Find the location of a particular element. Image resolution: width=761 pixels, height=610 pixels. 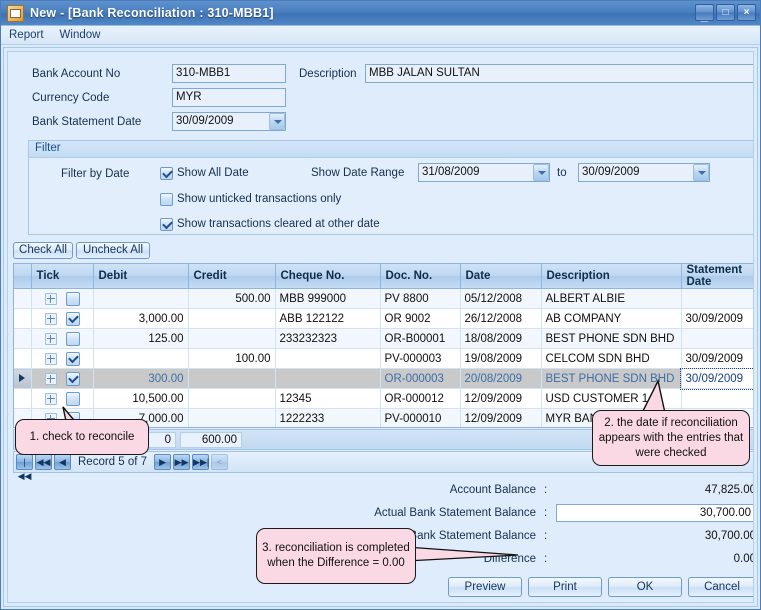

bank-statement-date-dropdown-icon is located at coordinates (277, 121).